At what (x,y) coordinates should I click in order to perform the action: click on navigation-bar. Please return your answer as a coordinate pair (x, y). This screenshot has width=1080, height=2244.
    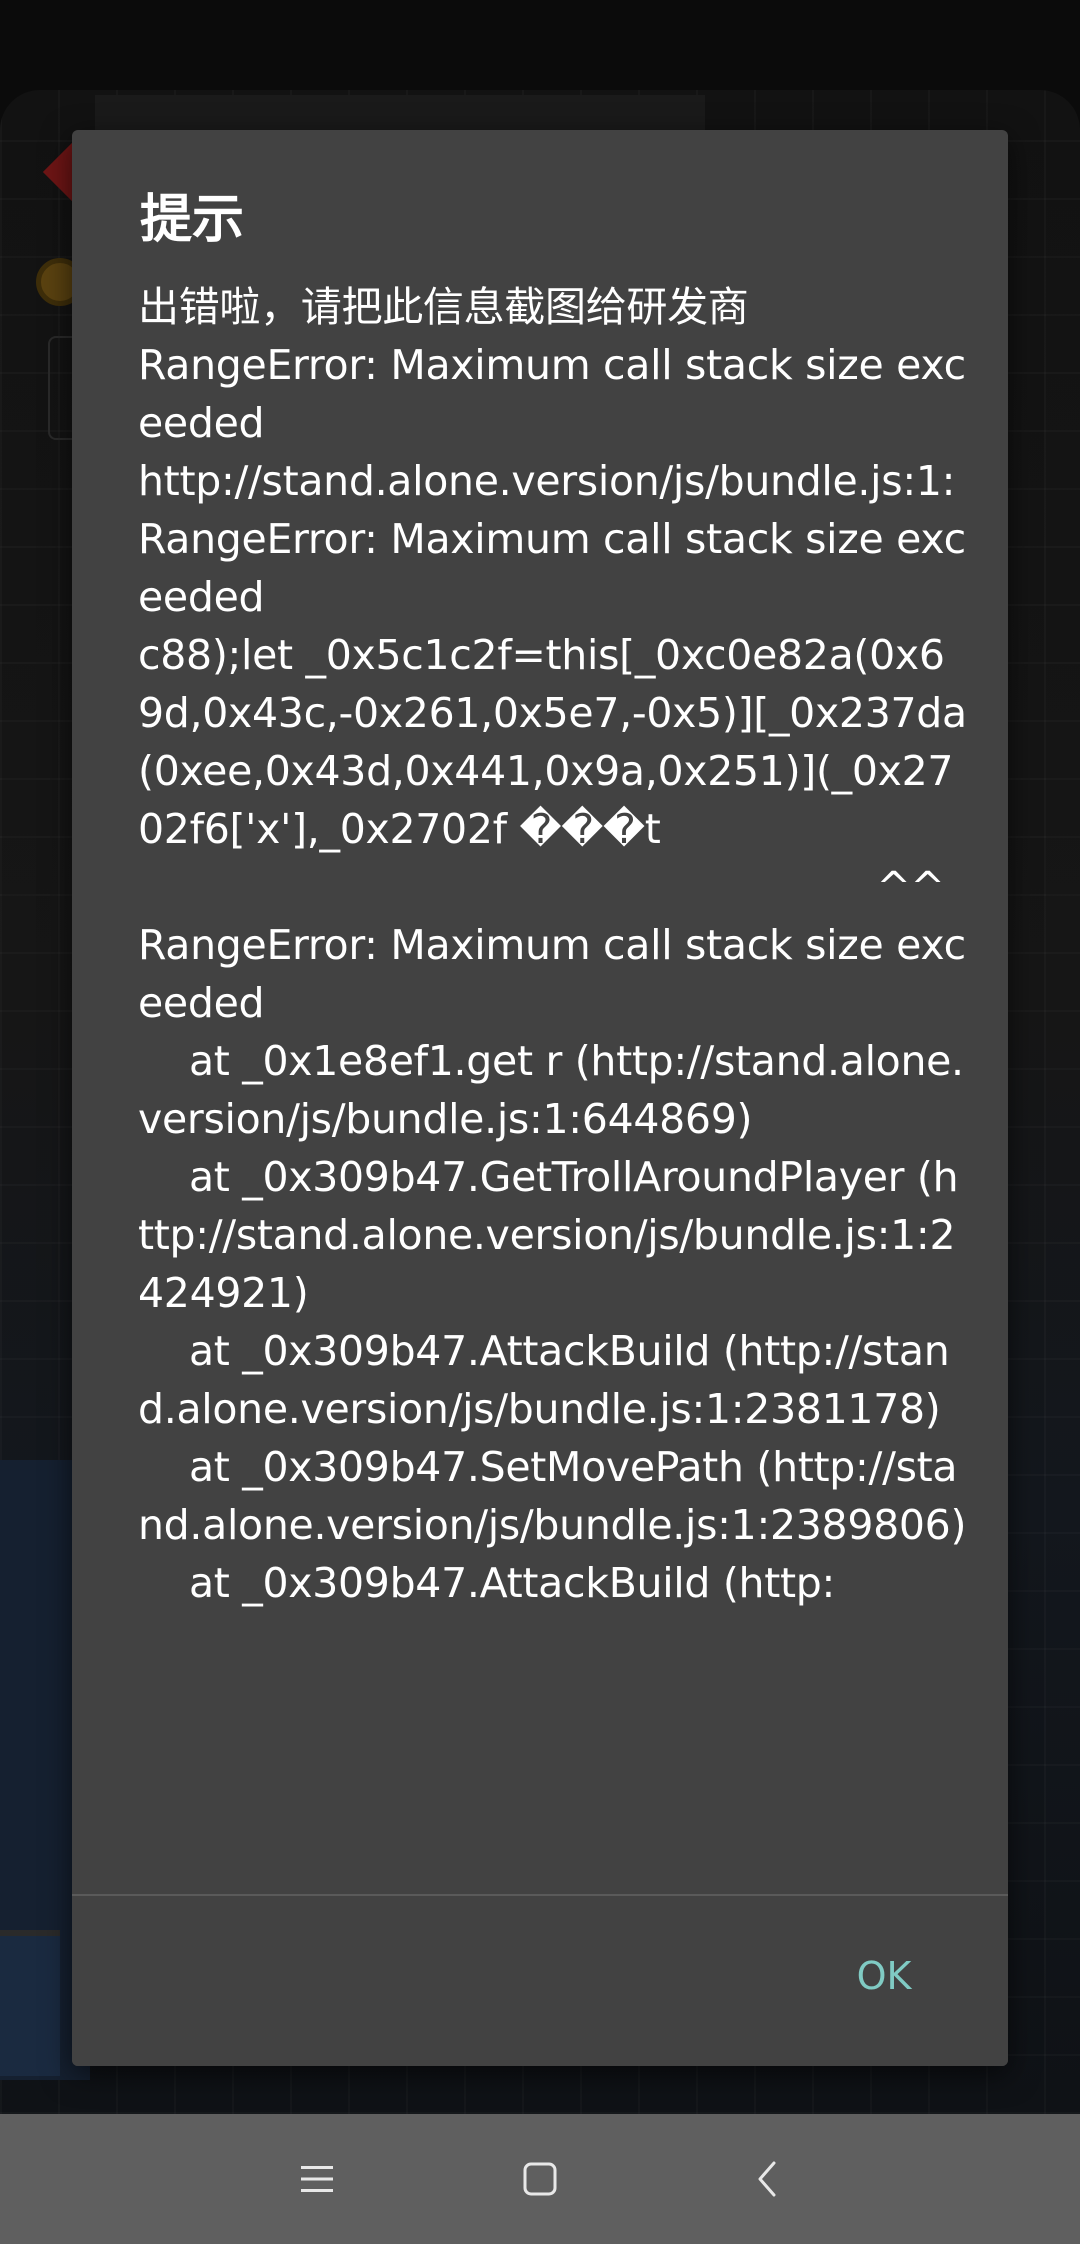
    Looking at the image, I should click on (540, 2179).